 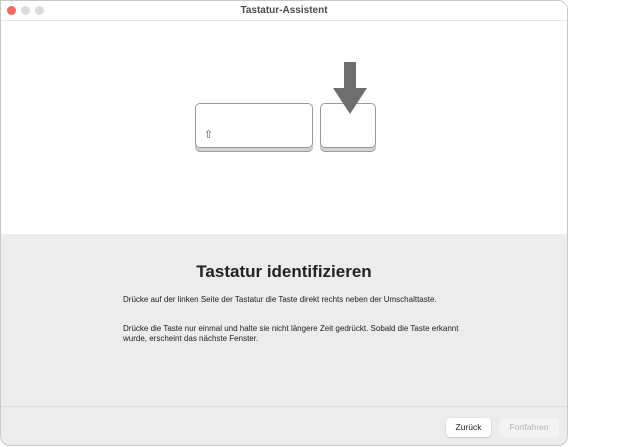 What do you see at coordinates (529, 427) in the screenshot?
I see `continue-button: Fortfahren` at bounding box center [529, 427].